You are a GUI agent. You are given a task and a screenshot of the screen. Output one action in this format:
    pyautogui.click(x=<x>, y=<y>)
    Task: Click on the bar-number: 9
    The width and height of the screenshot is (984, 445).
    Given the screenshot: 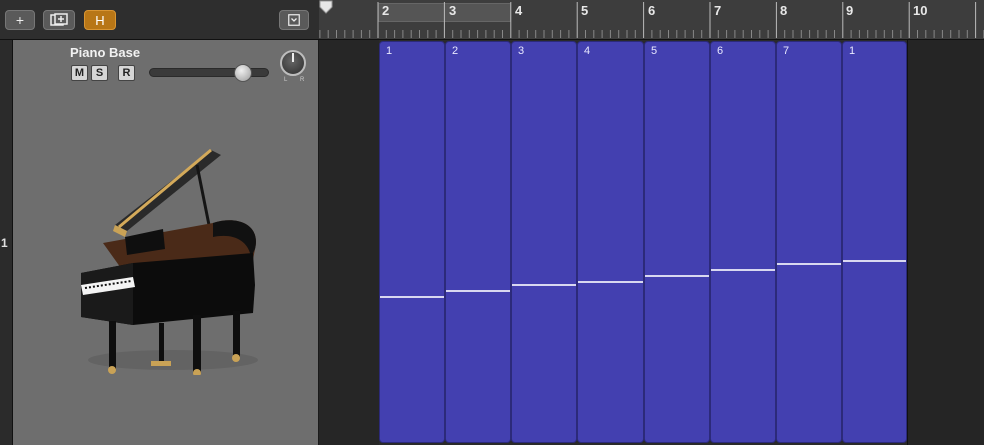 What is the action you would take?
    pyautogui.click(x=850, y=10)
    